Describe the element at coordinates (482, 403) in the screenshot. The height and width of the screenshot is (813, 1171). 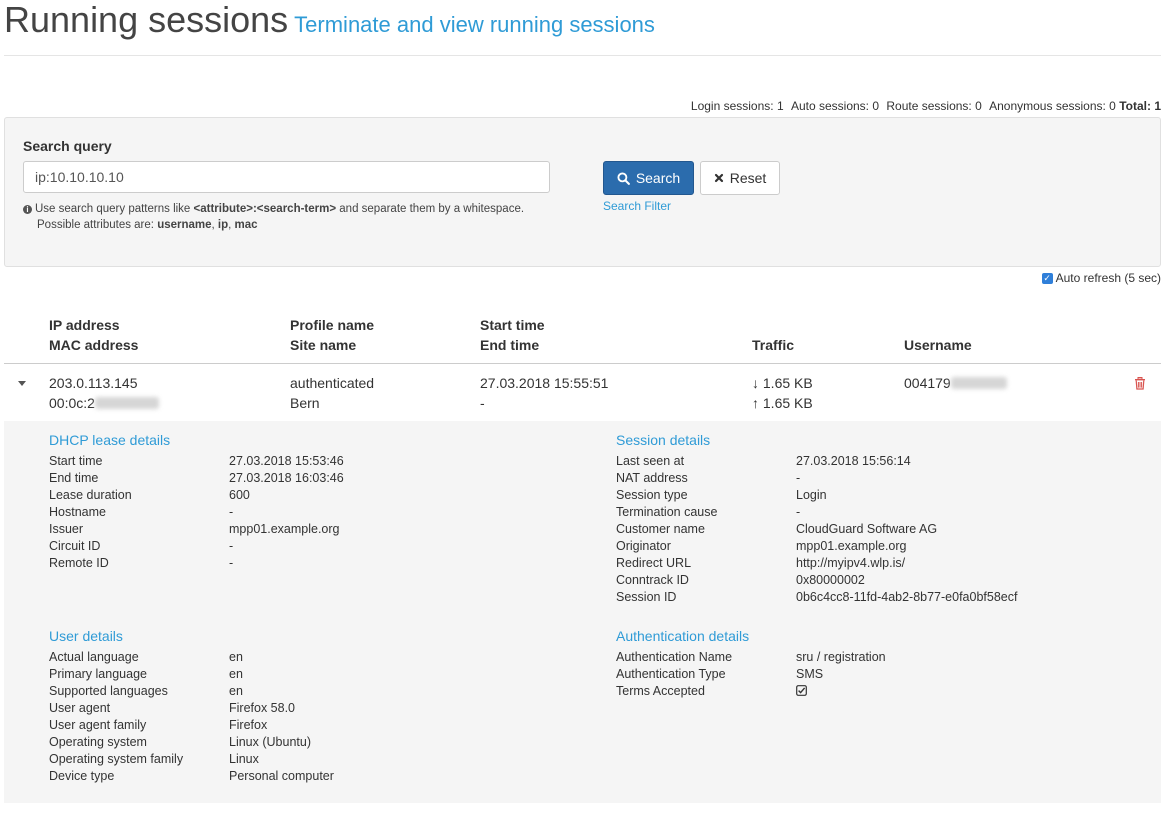
I see `row-end: -` at that location.